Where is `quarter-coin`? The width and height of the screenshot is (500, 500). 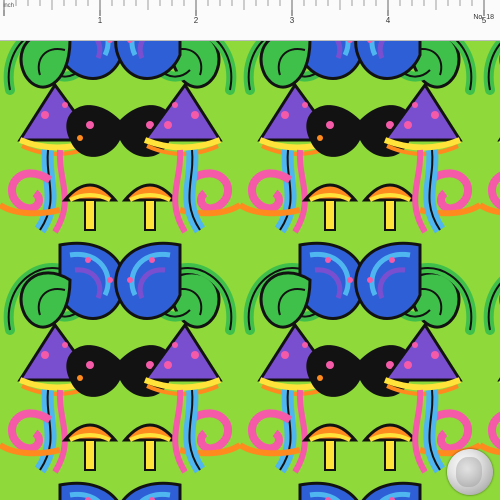
quarter-coin is located at coordinates (470, 472).